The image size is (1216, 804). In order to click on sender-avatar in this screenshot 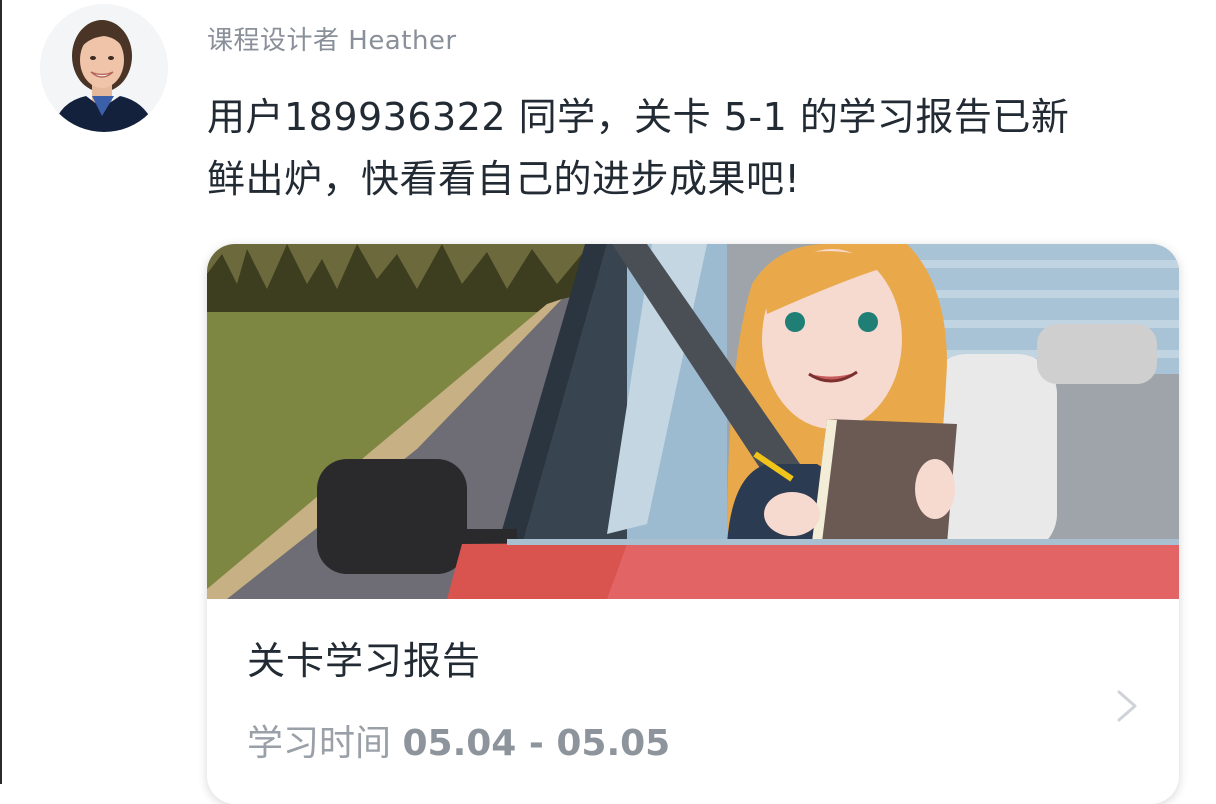, I will do `click(104, 68)`.